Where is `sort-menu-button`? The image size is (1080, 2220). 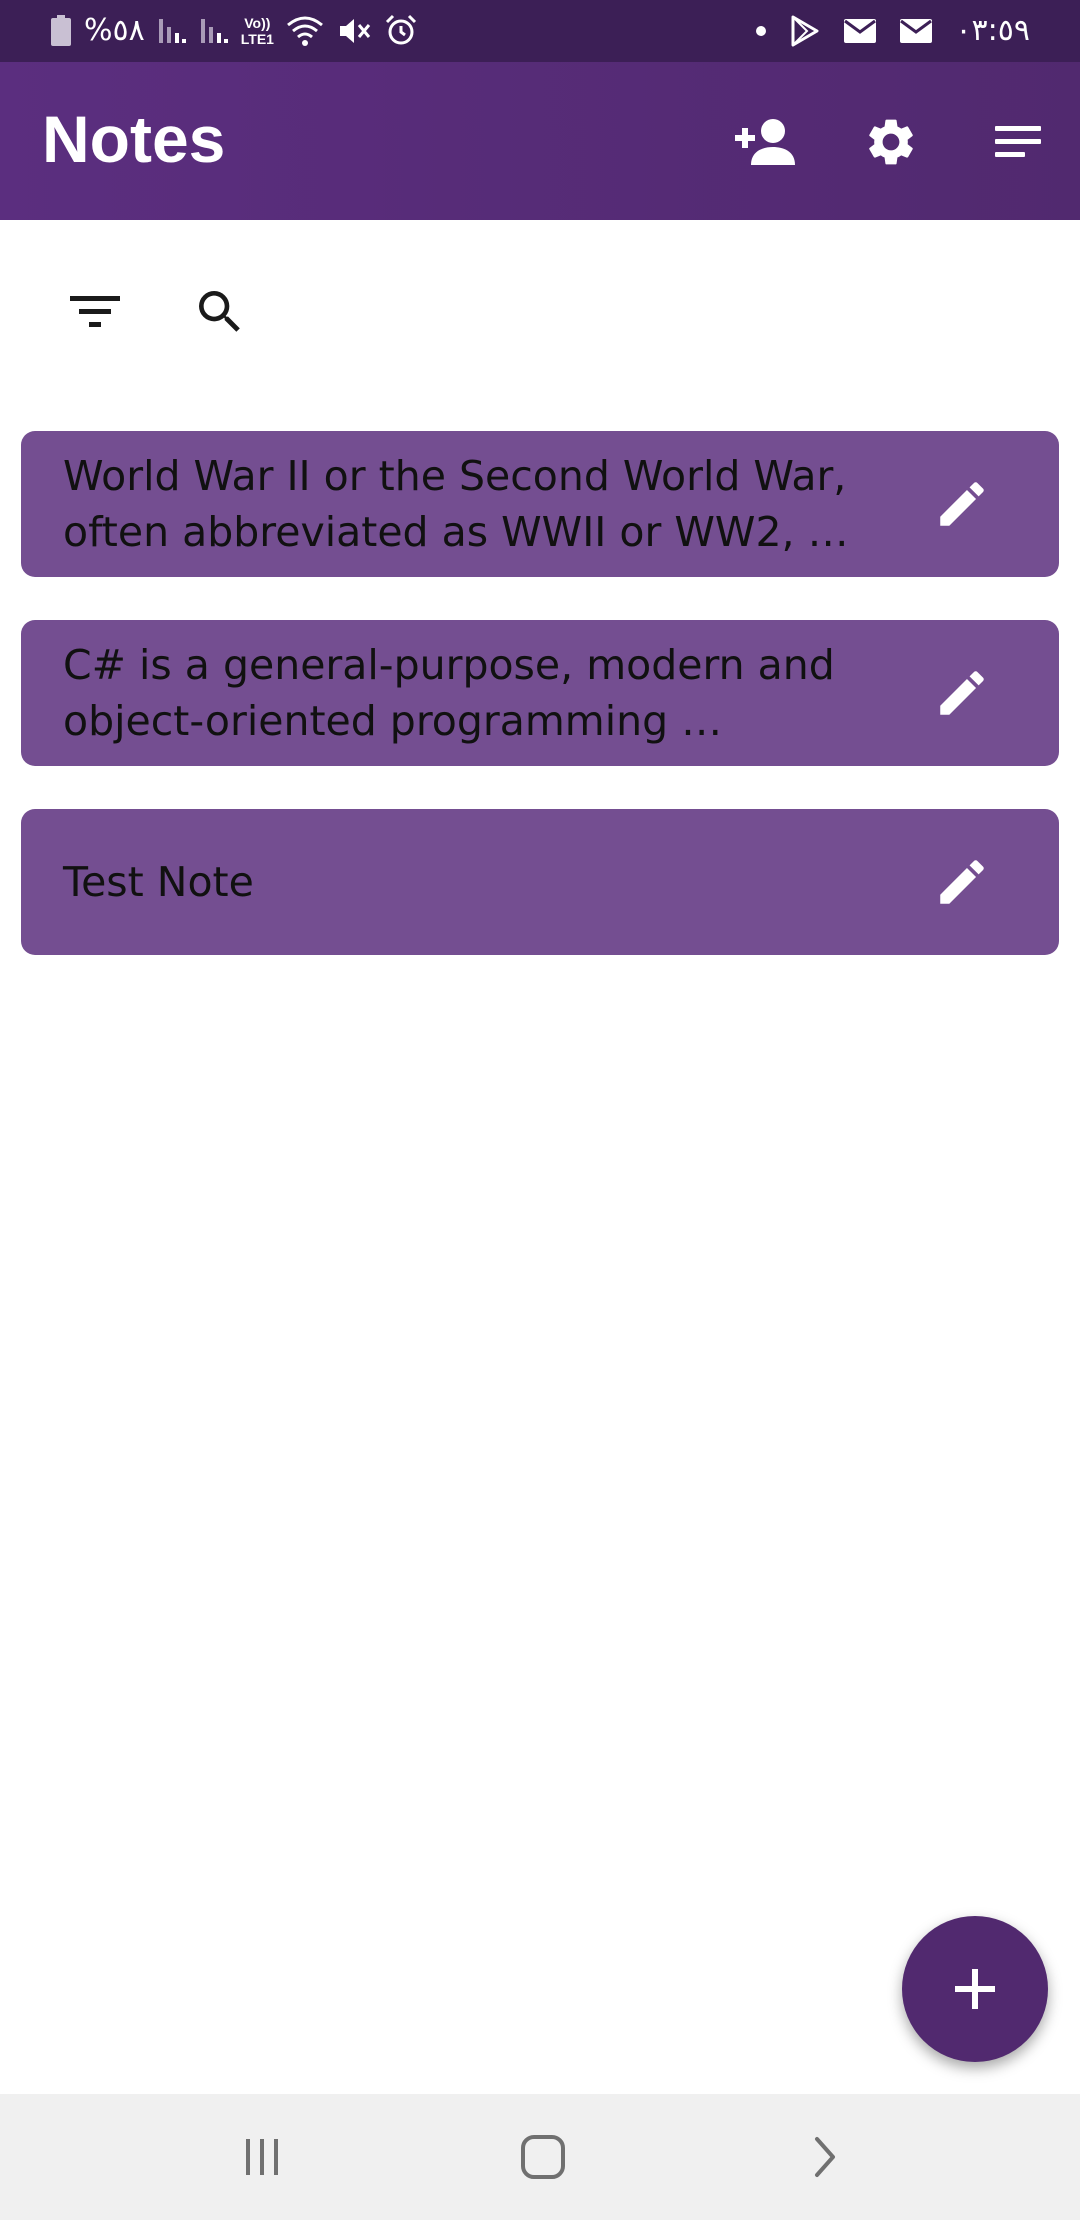
sort-menu-button is located at coordinates (1017, 142).